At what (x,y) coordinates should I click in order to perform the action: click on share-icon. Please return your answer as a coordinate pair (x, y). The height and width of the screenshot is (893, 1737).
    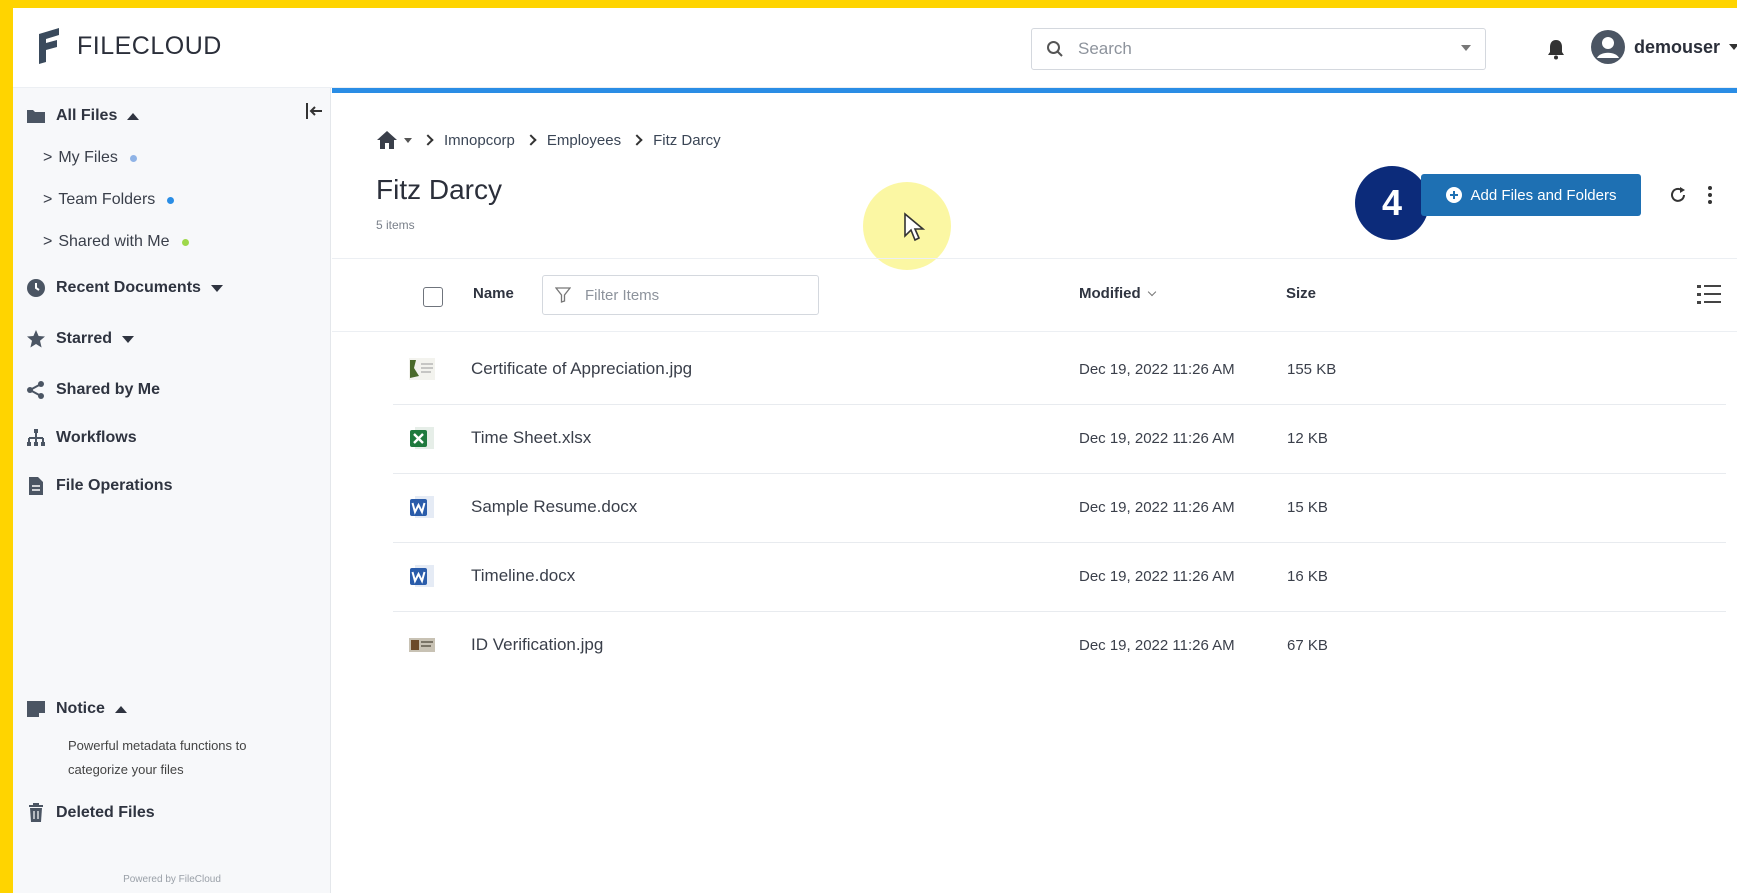
    Looking at the image, I should click on (35, 390).